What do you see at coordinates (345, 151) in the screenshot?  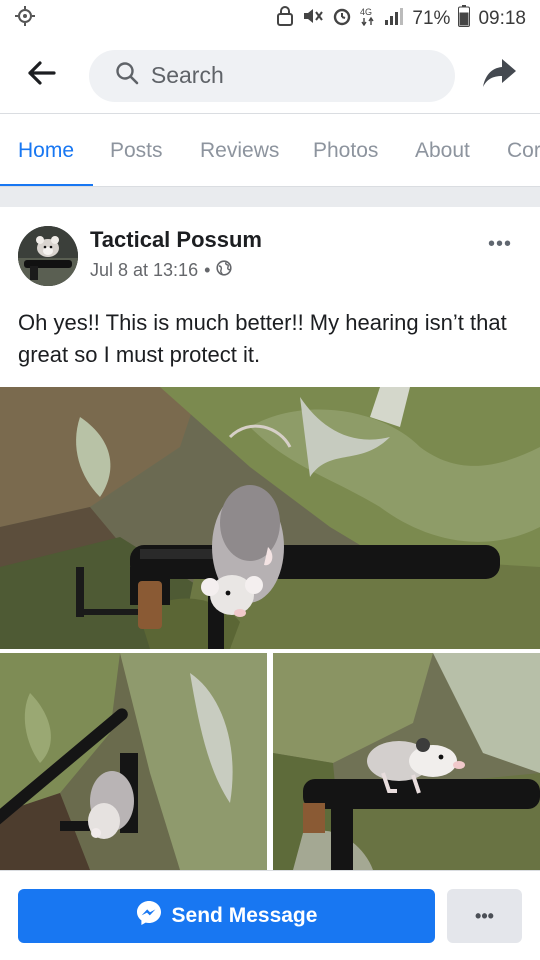 I see `tab-photos: Photos` at bounding box center [345, 151].